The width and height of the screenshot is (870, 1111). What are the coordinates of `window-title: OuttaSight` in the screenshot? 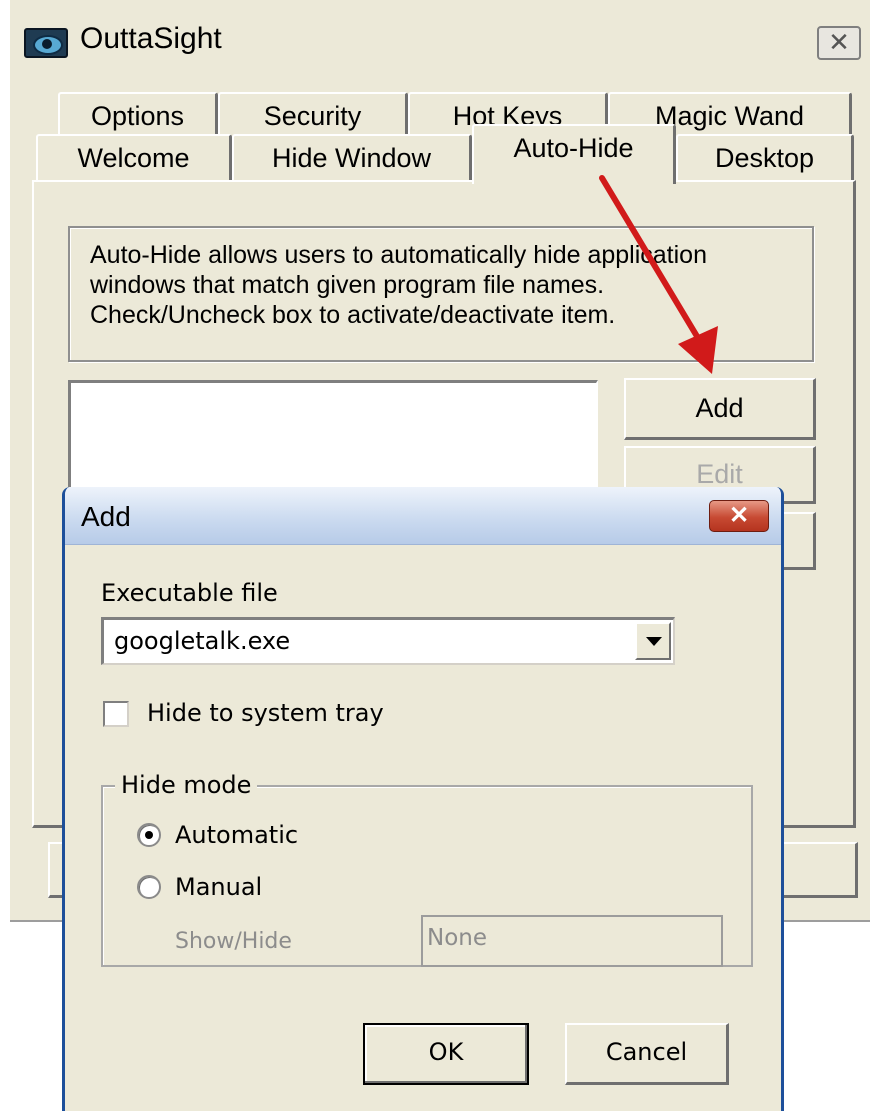 It's located at (151, 38).